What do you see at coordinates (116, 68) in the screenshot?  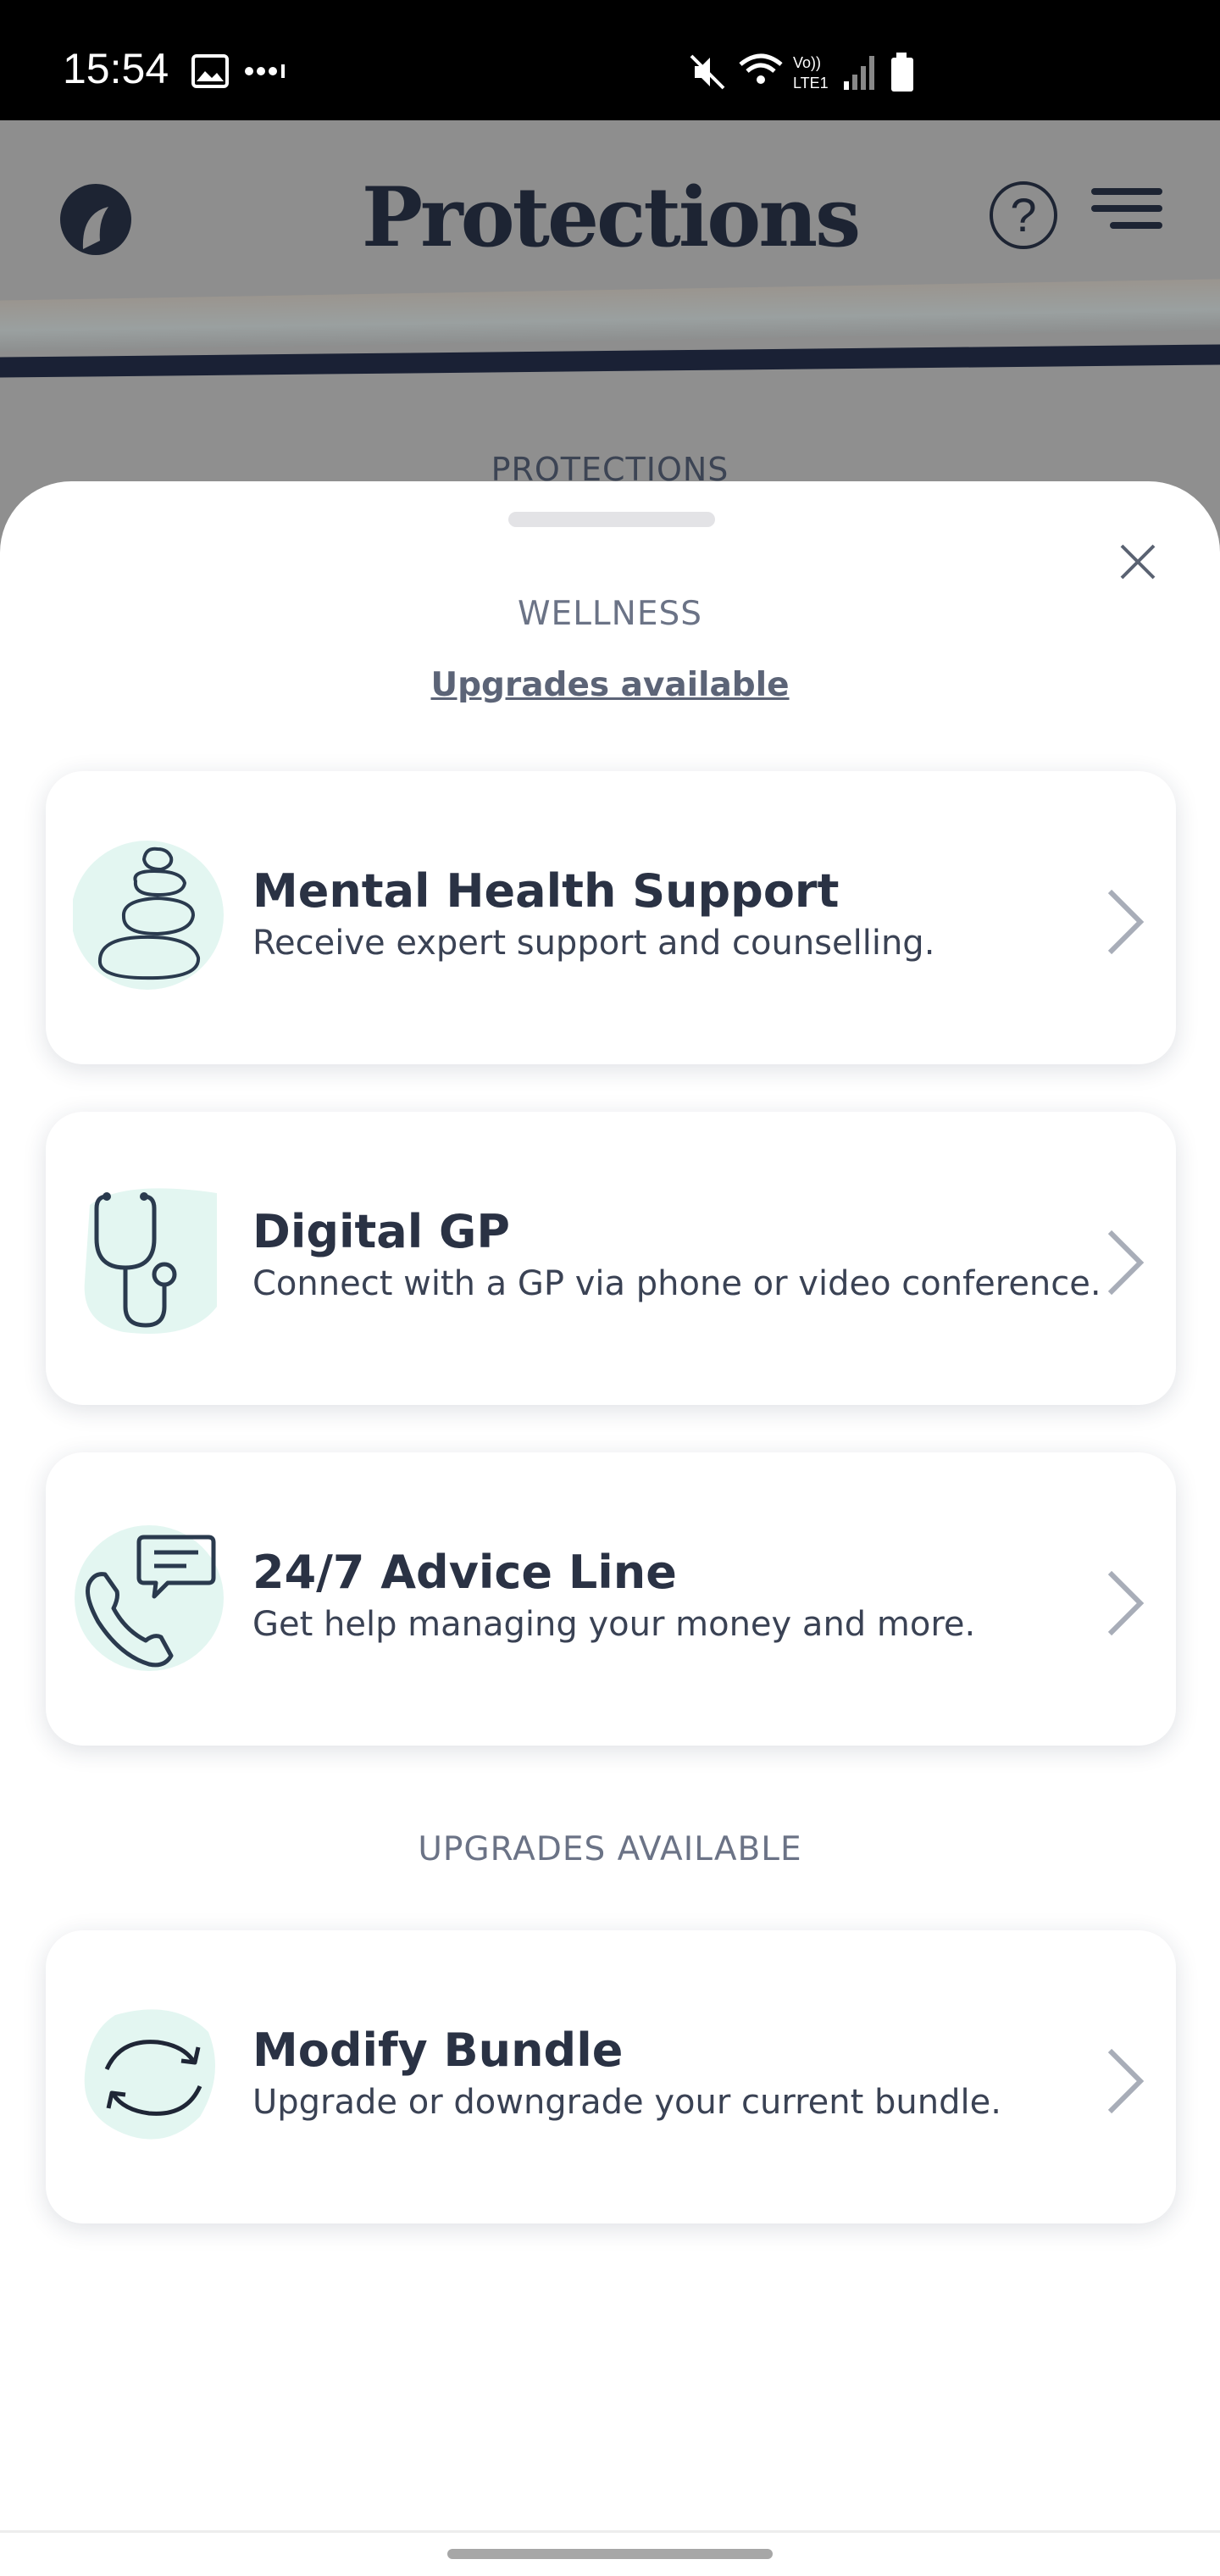 I see `status-time: 15:54` at bounding box center [116, 68].